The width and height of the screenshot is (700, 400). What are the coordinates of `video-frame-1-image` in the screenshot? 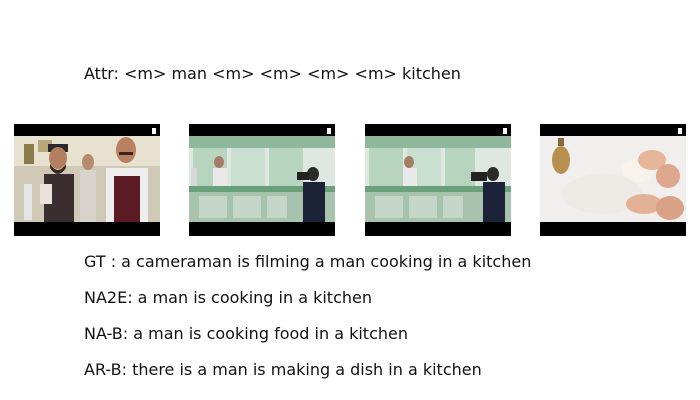 It's located at (87, 180).